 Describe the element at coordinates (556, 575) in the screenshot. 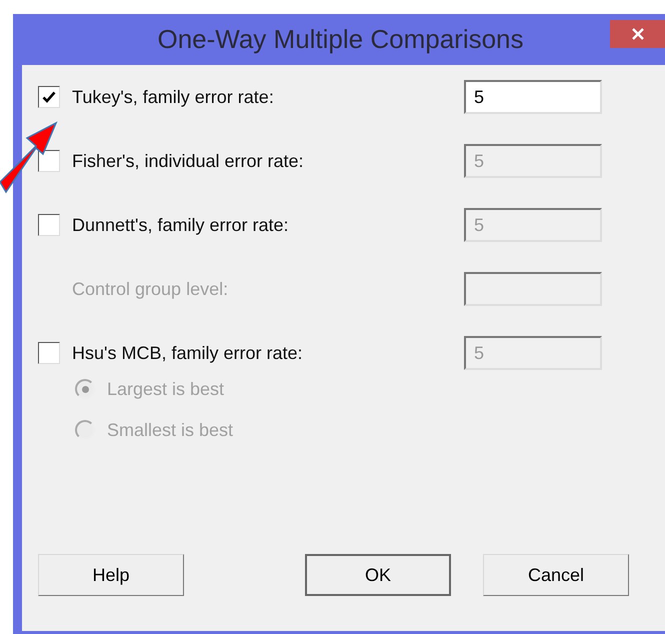

I see `dialog-button: Cancel` at that location.